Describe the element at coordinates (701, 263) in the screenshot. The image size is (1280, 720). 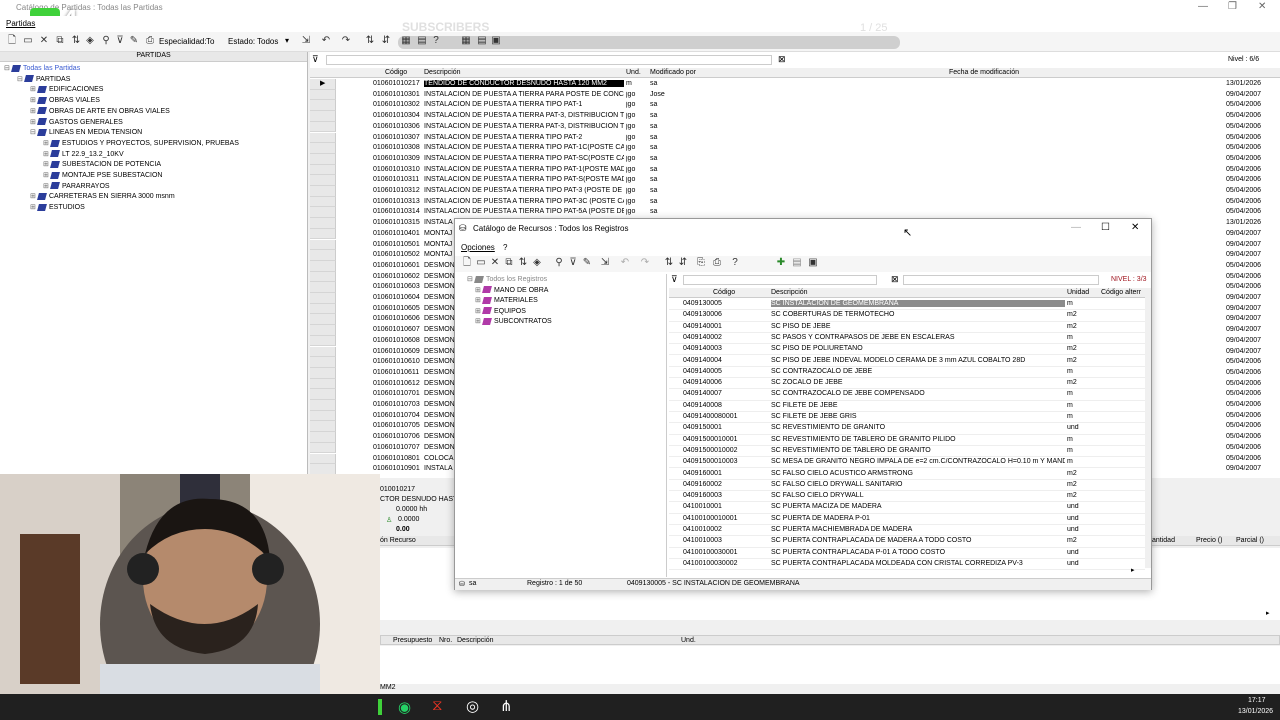
I see `preview-icon: ⎘` at that location.